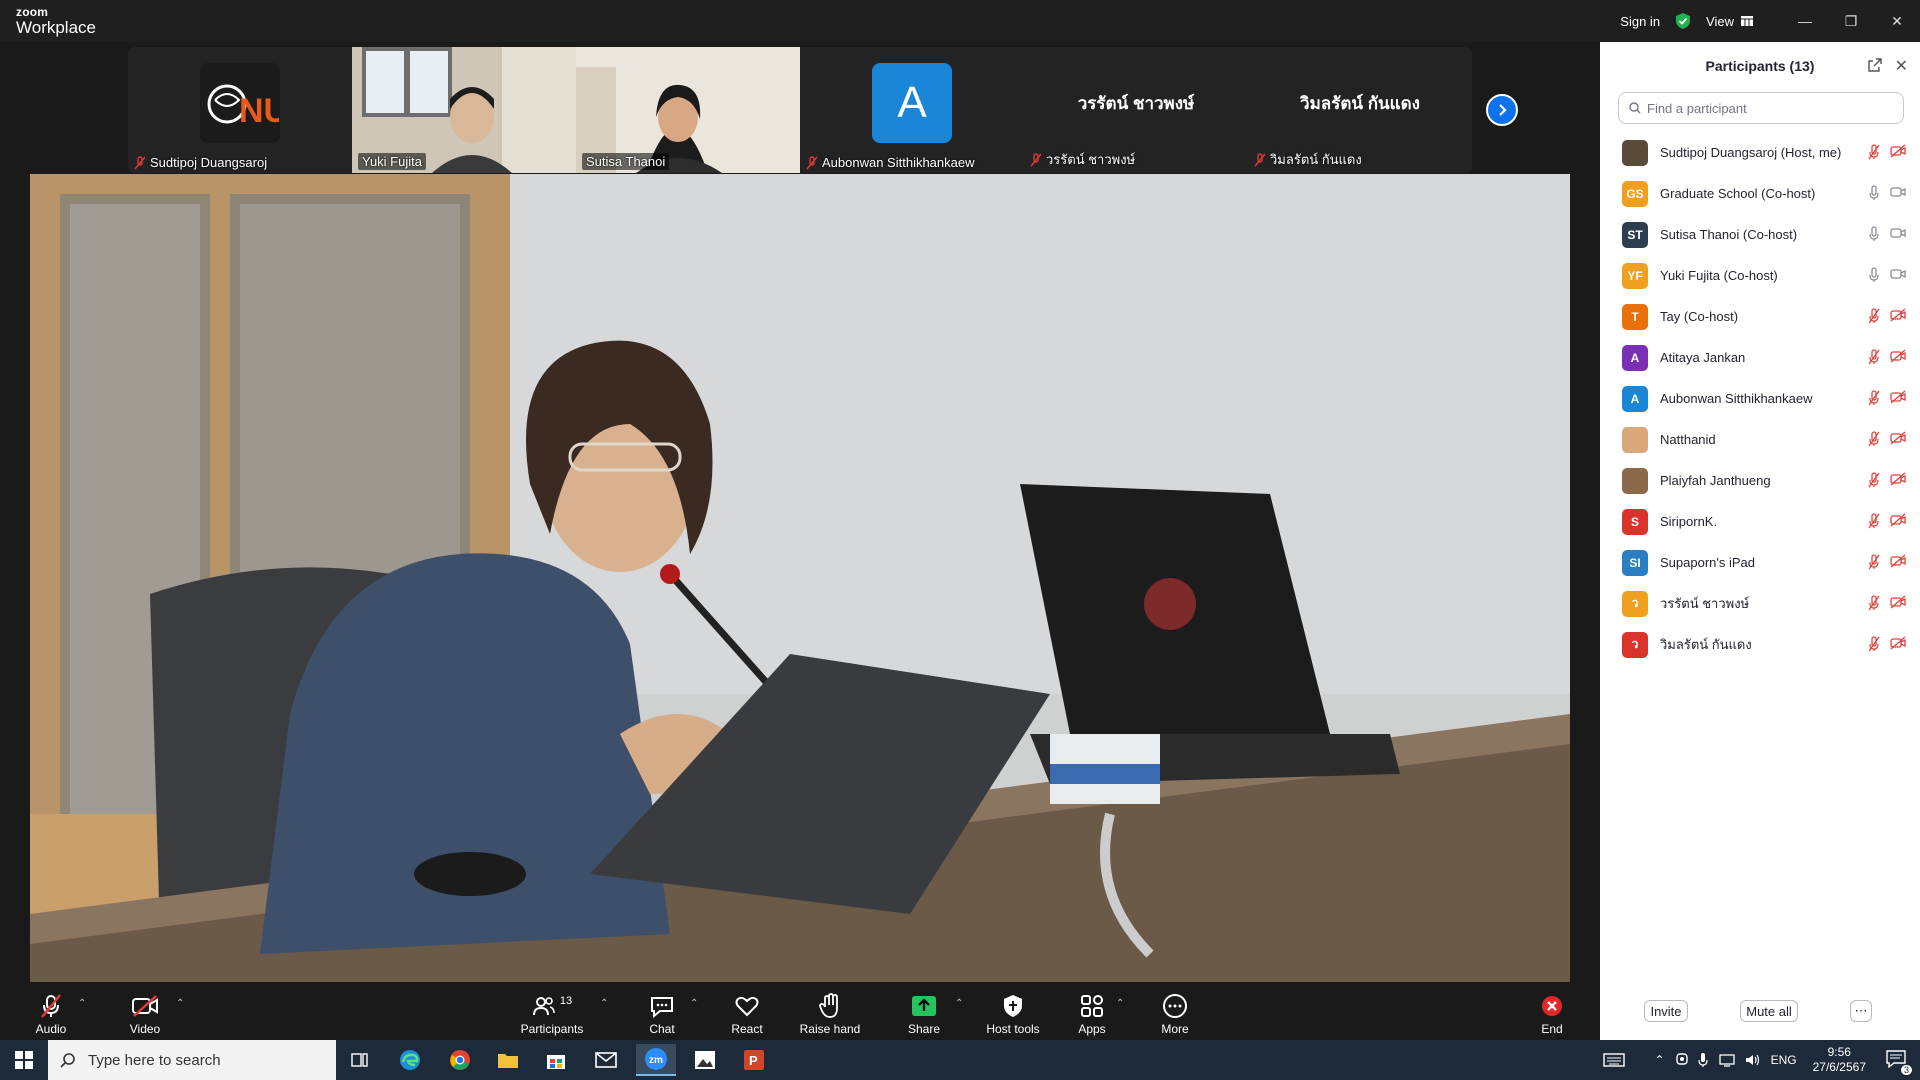 This screenshot has width=1920, height=1080. I want to click on video-options-caret: ⌃, so click(180, 1003).